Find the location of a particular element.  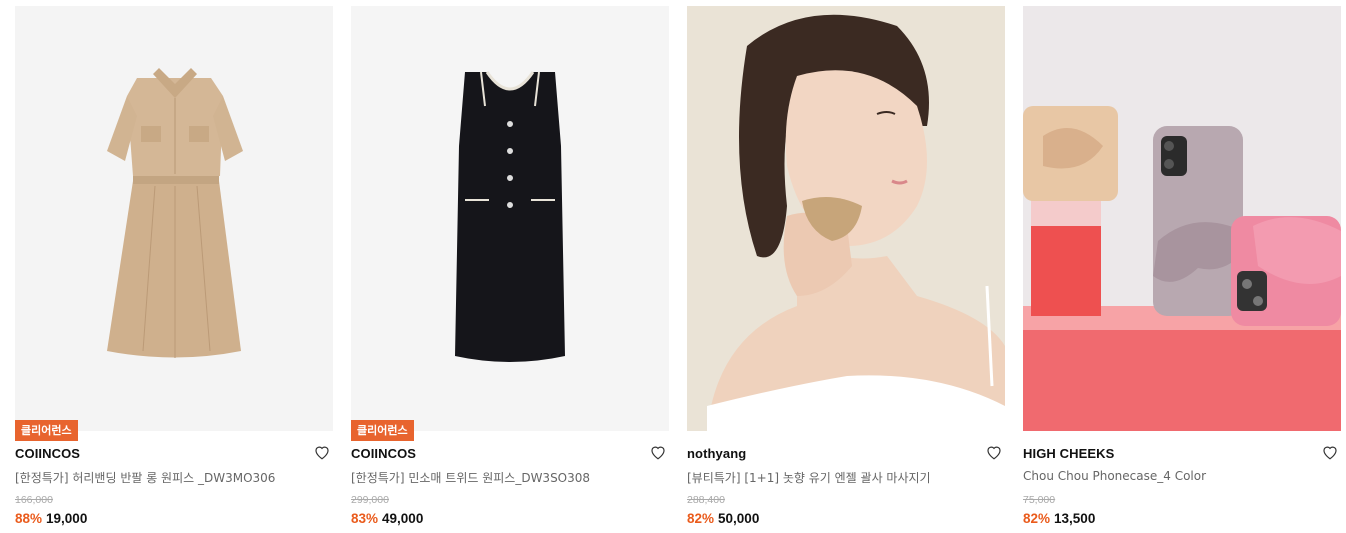

product-name: [한정특가] 허리밴딩 반팔 롱 원피스 _DW3MO306 is located at coordinates (145, 477).